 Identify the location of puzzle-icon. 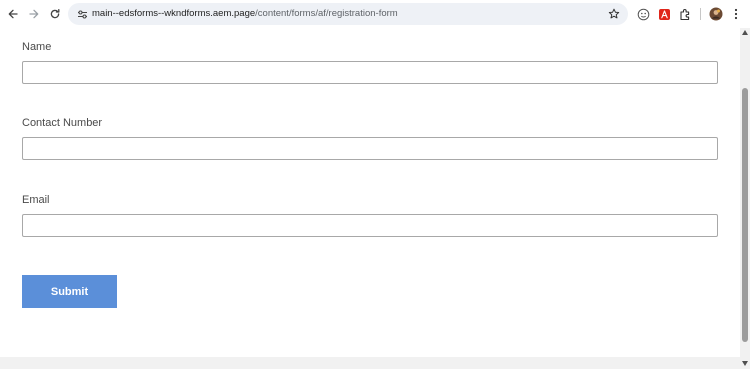
(685, 14).